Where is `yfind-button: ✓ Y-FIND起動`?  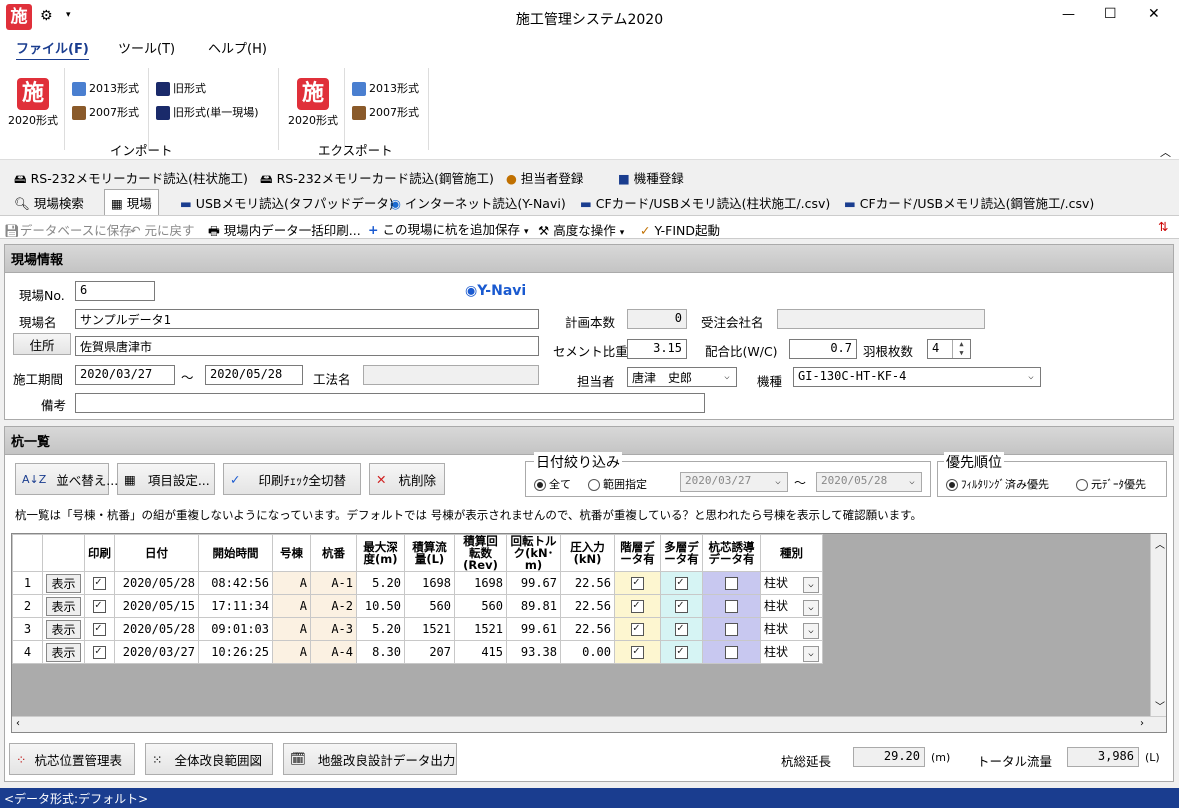 yfind-button: ✓ Y-FIND起動 is located at coordinates (680, 229).